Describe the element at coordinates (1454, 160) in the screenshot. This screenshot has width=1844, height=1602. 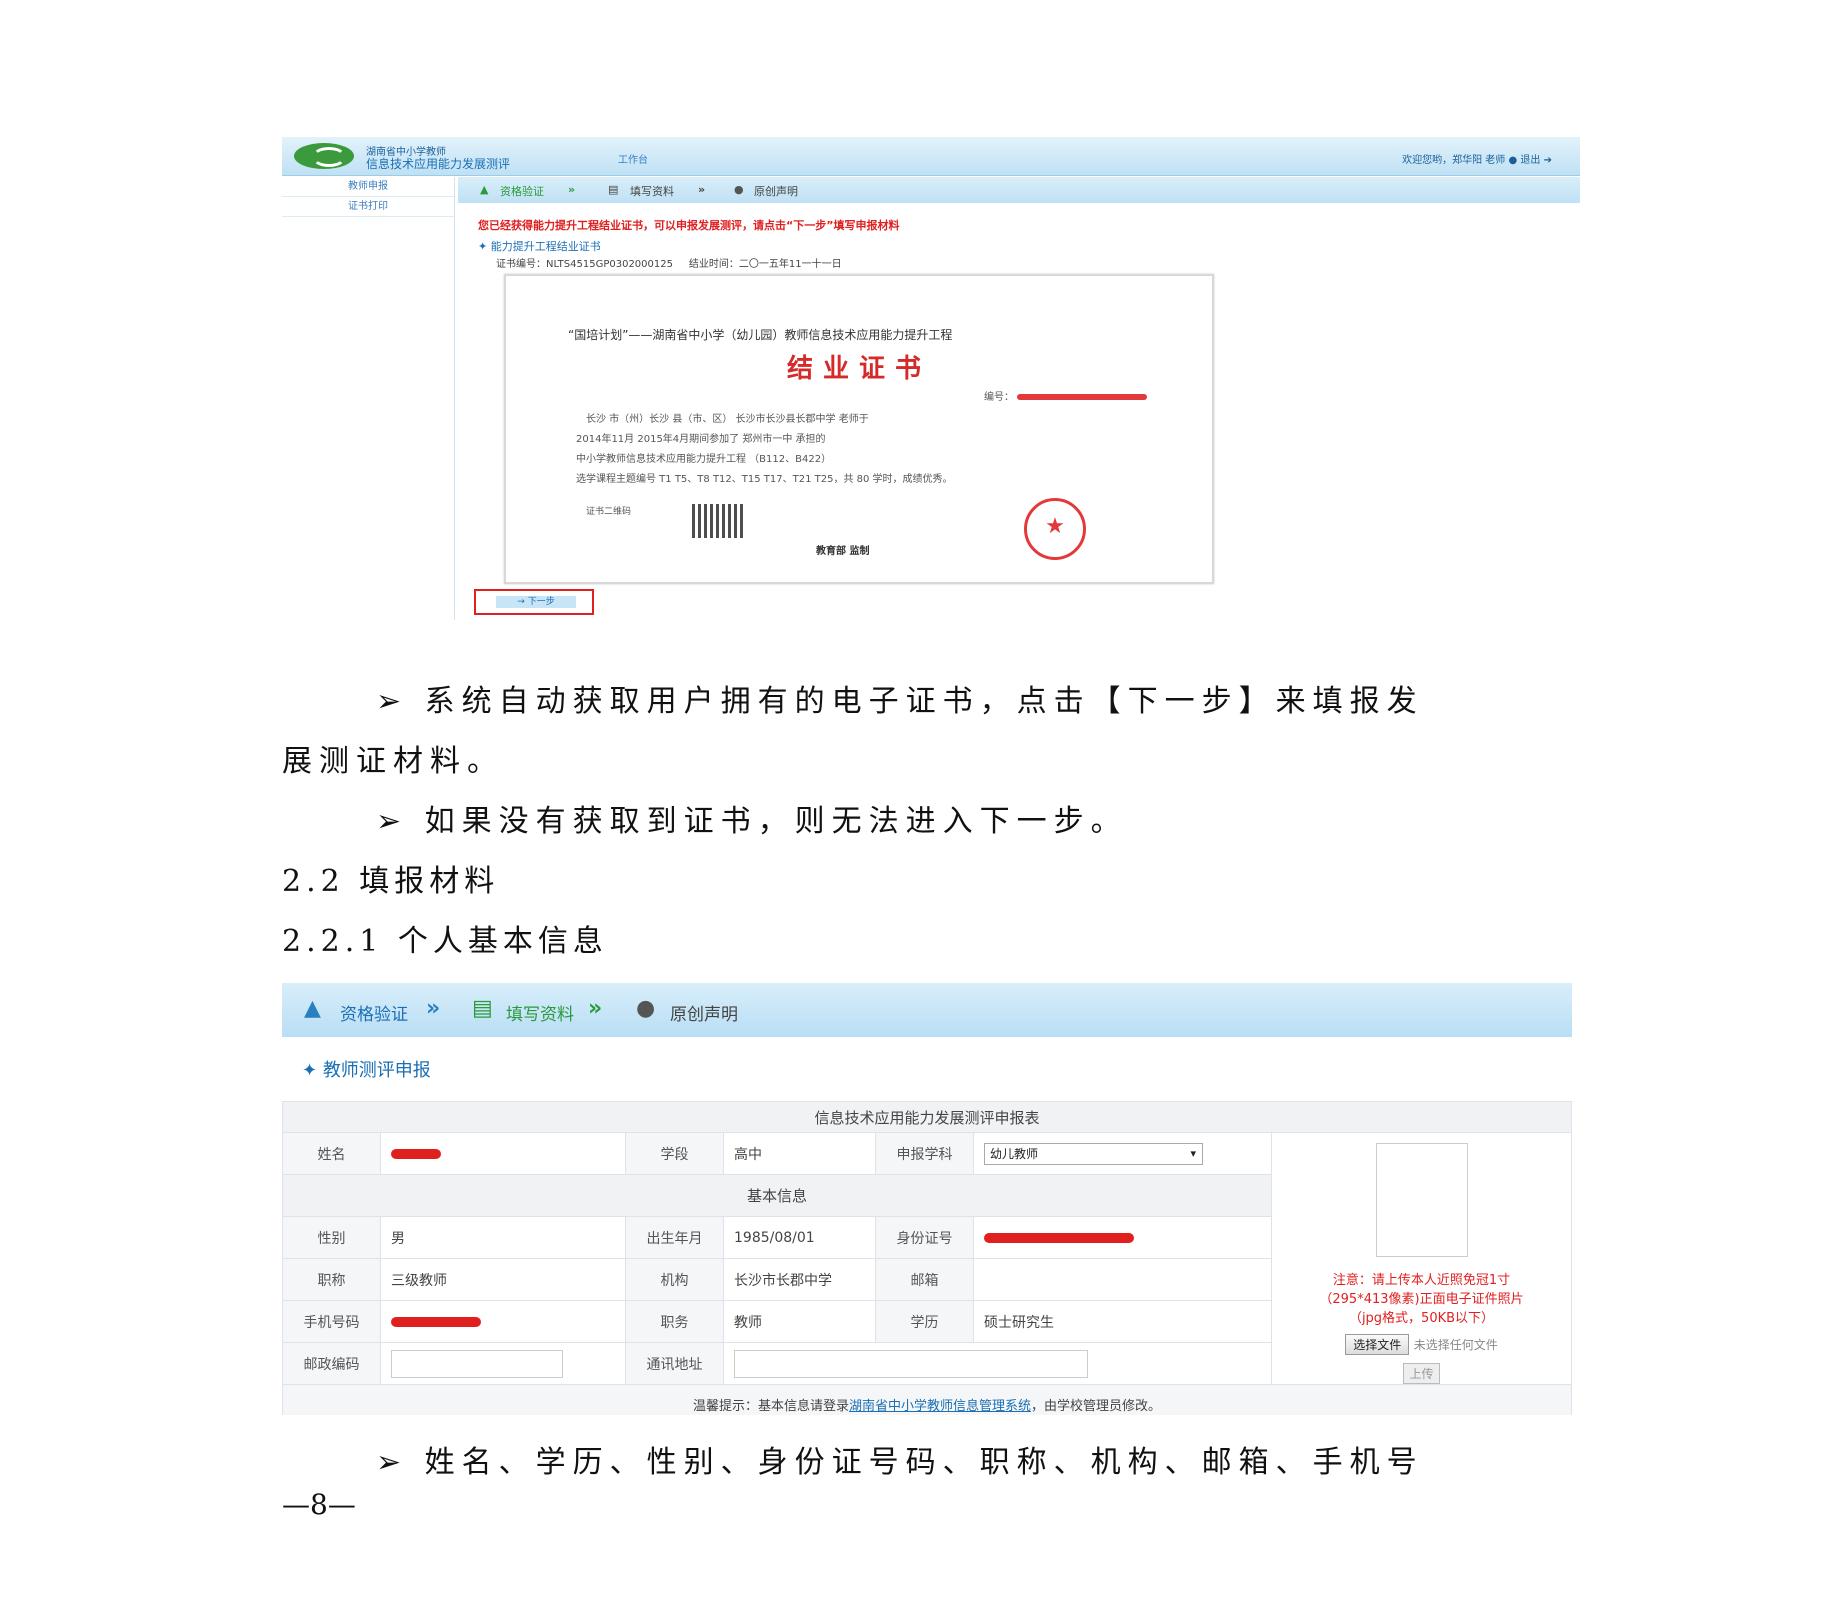
I see `welcome-text: 欢迎您哟，郑华阳 老师` at that location.